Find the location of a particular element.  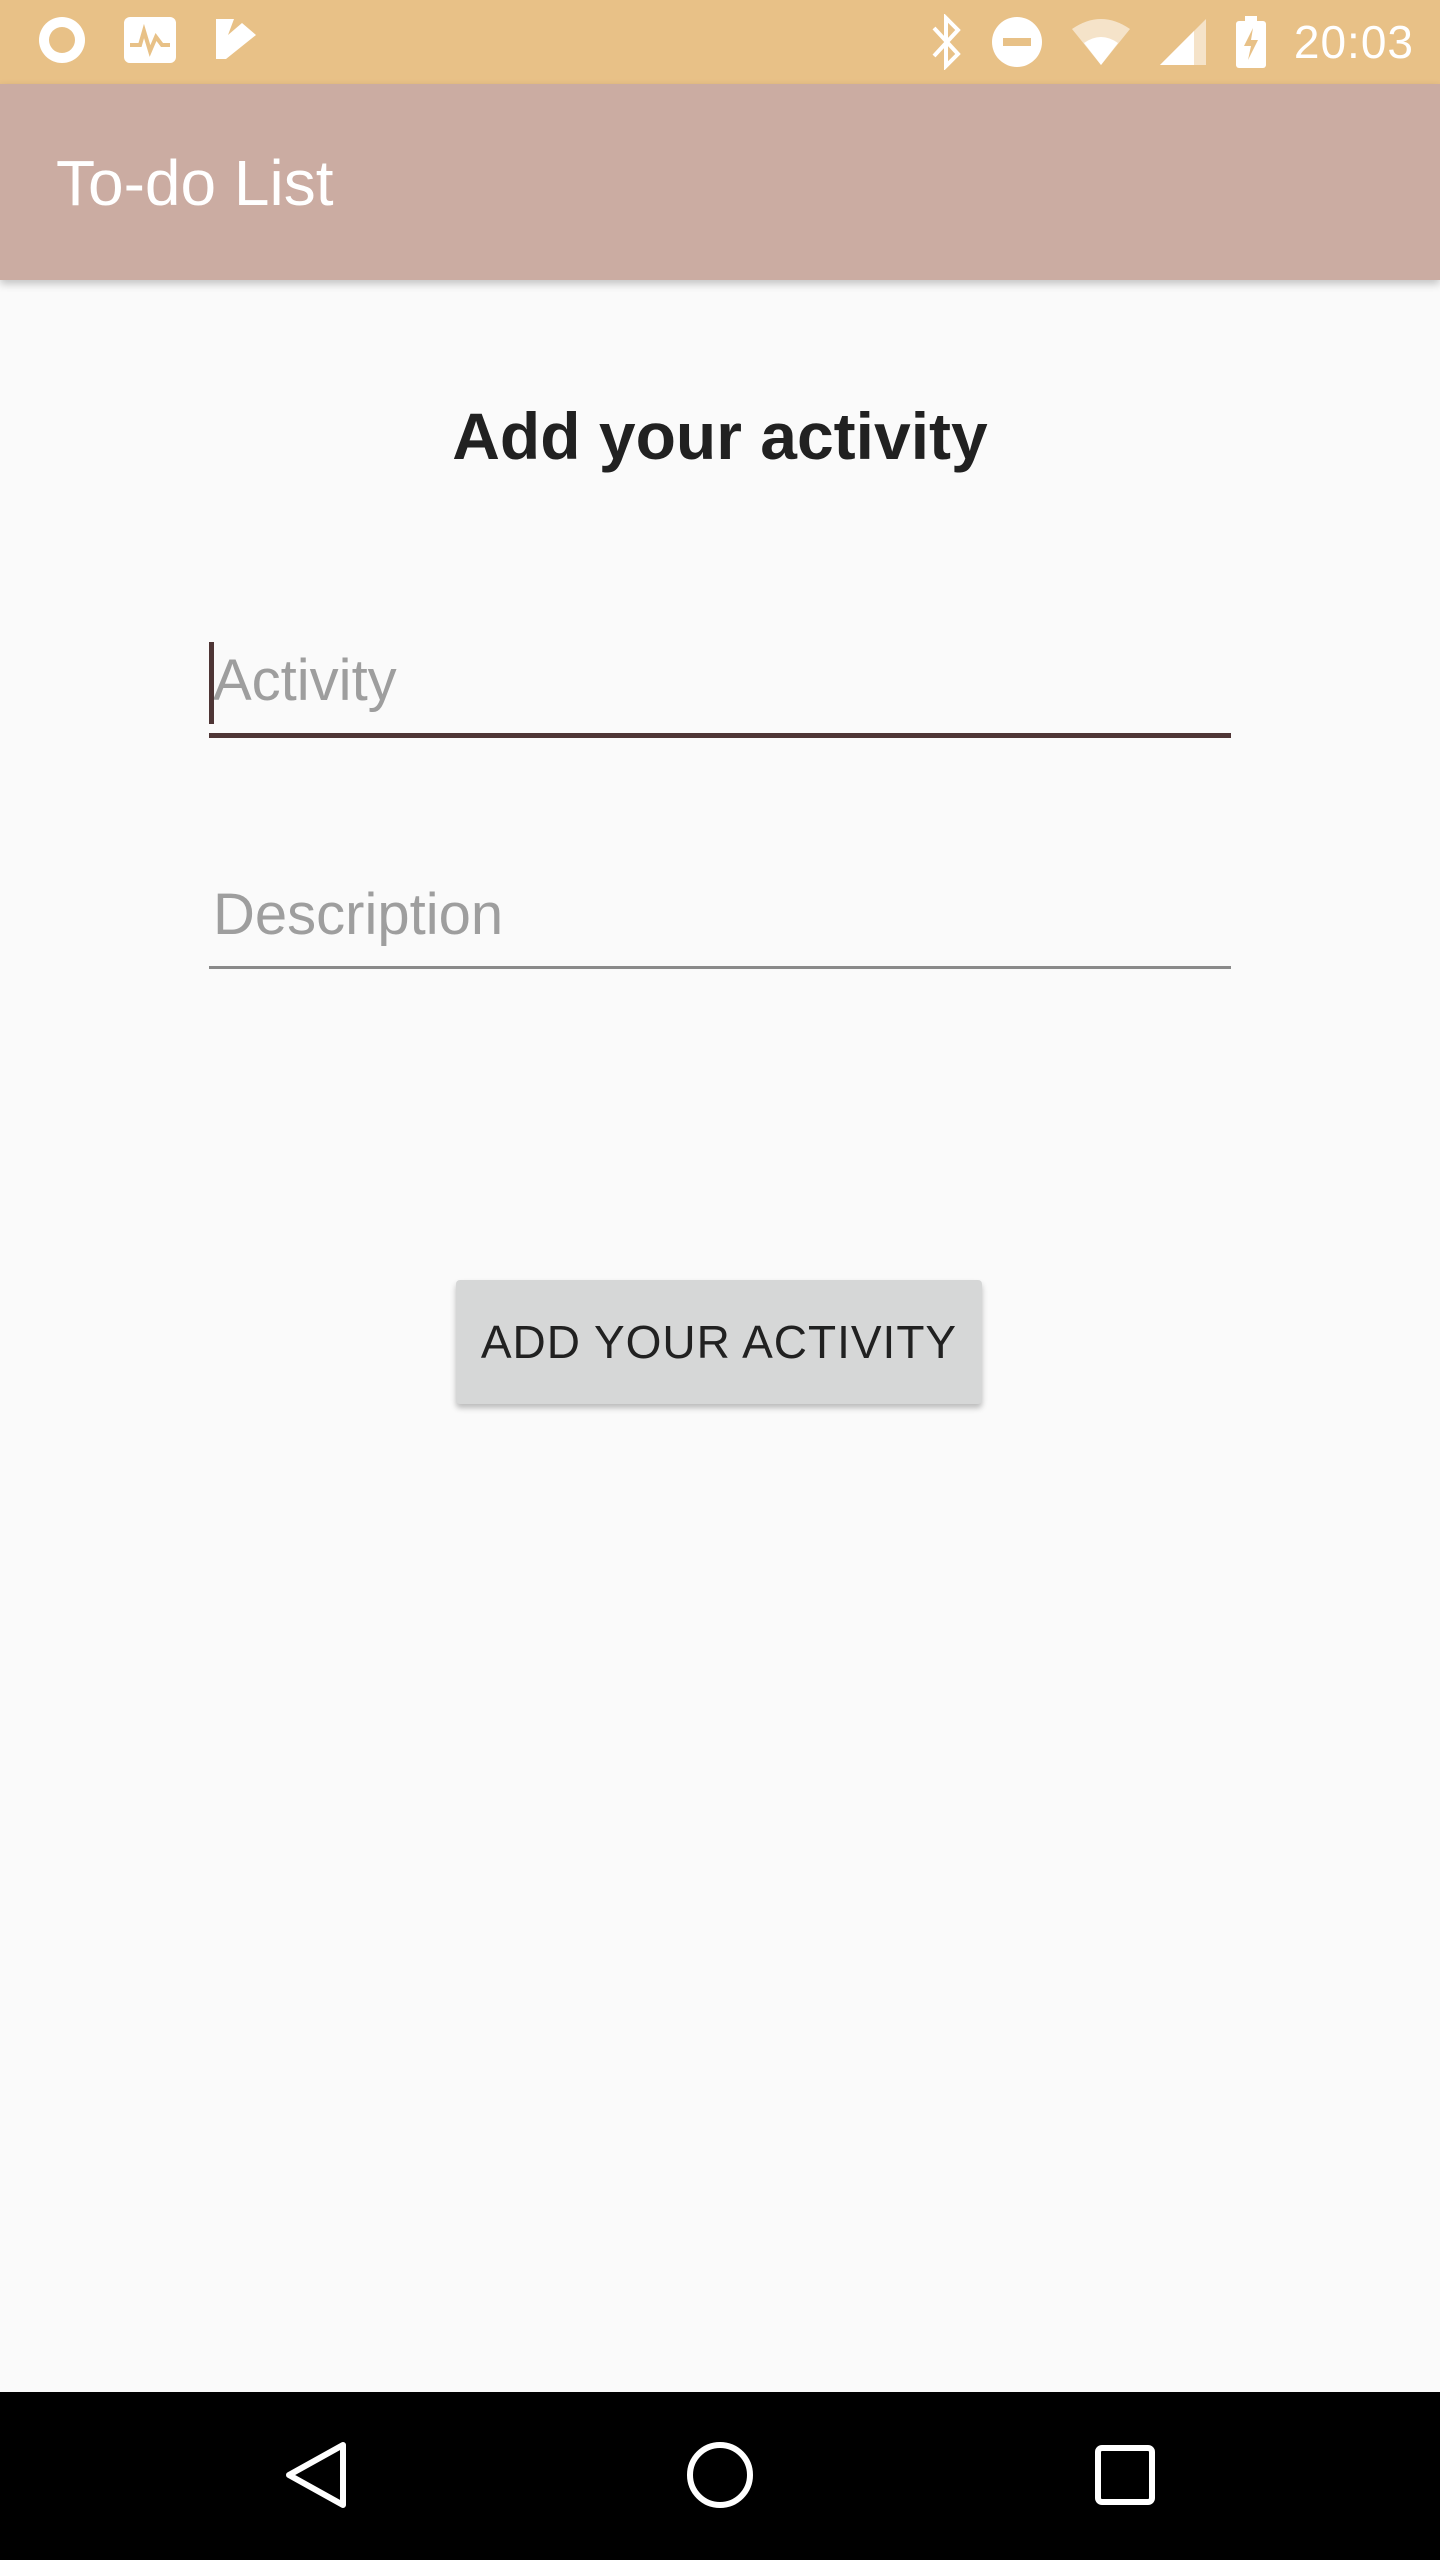

cell-signal-icon is located at coordinates (1183, 42).